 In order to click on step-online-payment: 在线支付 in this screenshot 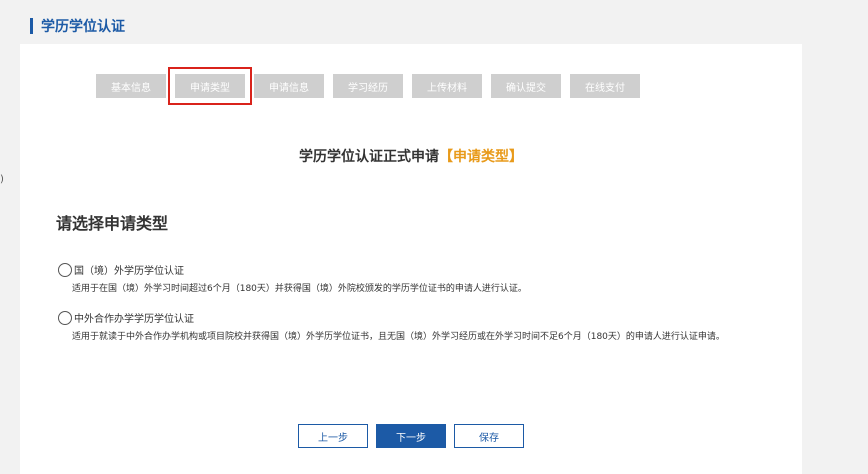, I will do `click(605, 86)`.